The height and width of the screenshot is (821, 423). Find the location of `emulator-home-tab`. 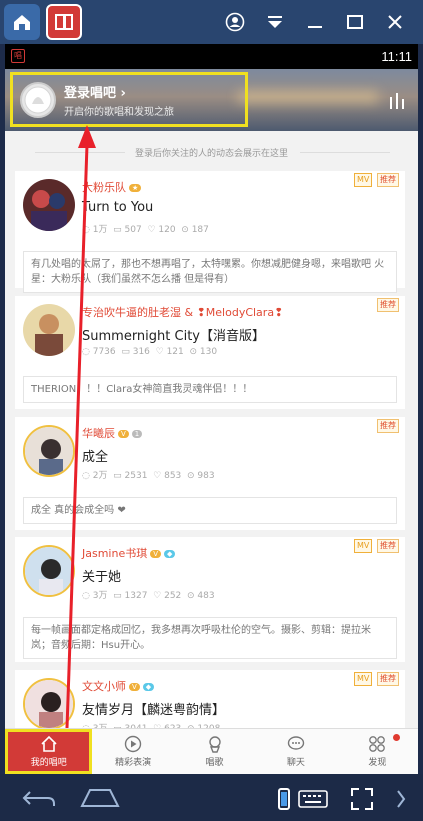

emulator-home-tab is located at coordinates (22, 22).